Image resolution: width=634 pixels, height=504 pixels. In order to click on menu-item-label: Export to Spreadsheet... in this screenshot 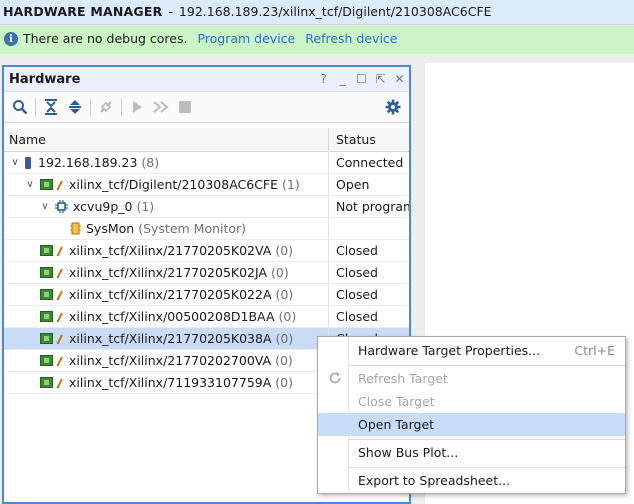, I will do `click(434, 480)`.